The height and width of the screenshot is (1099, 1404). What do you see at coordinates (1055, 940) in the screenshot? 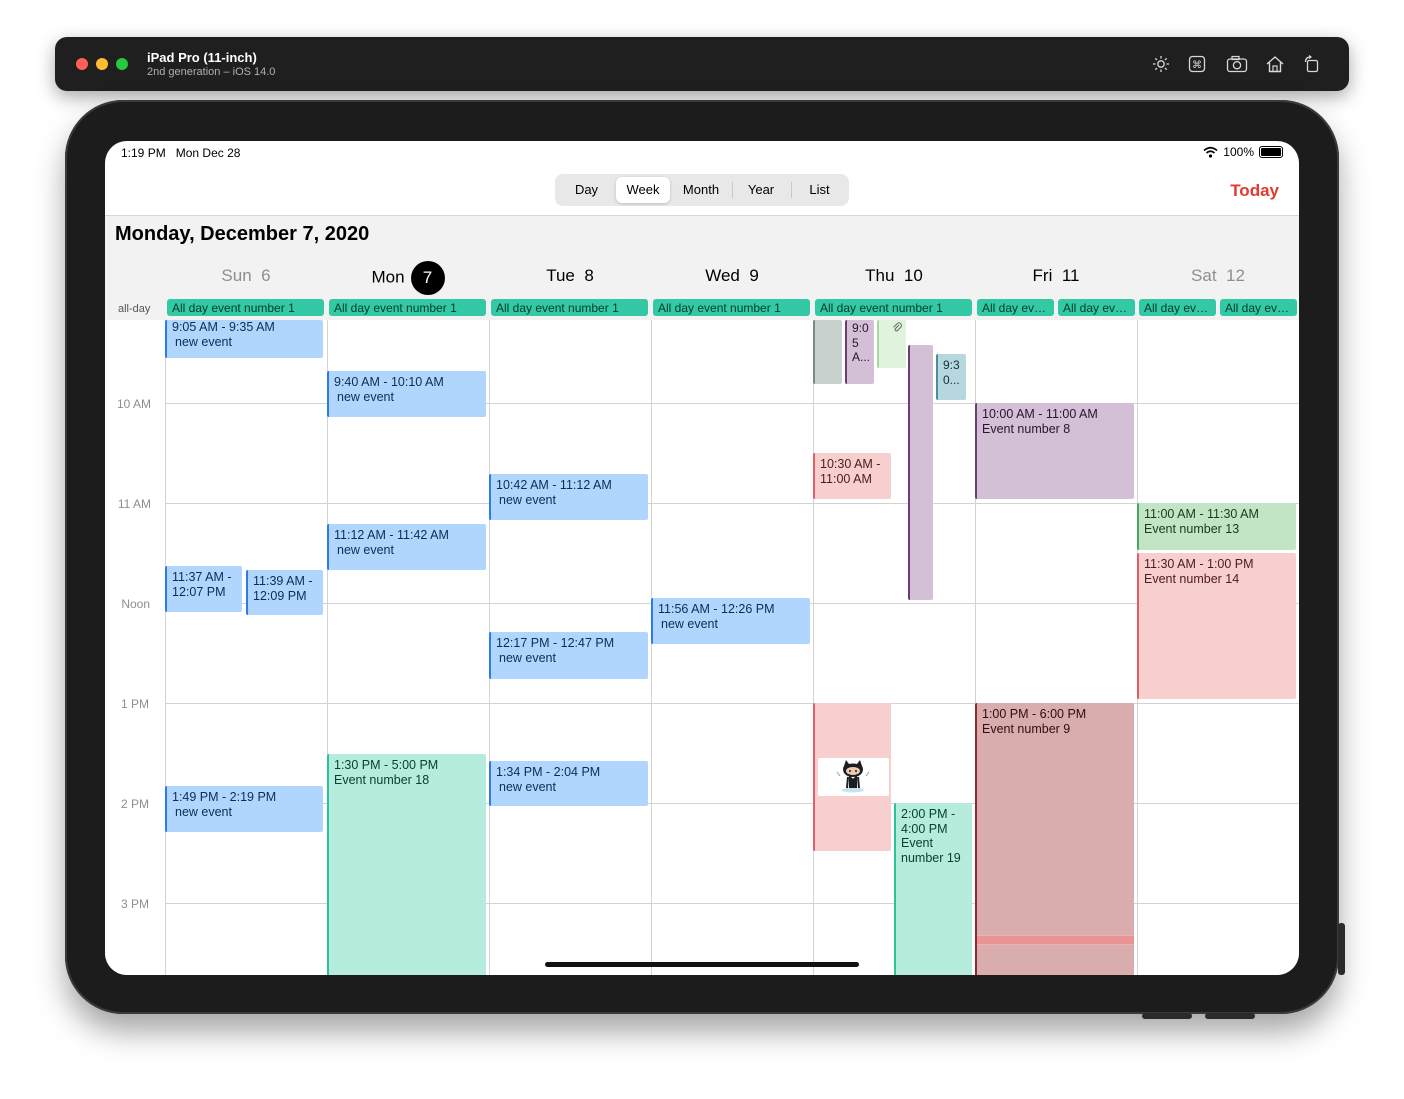
I see `overlap-indicator` at bounding box center [1055, 940].